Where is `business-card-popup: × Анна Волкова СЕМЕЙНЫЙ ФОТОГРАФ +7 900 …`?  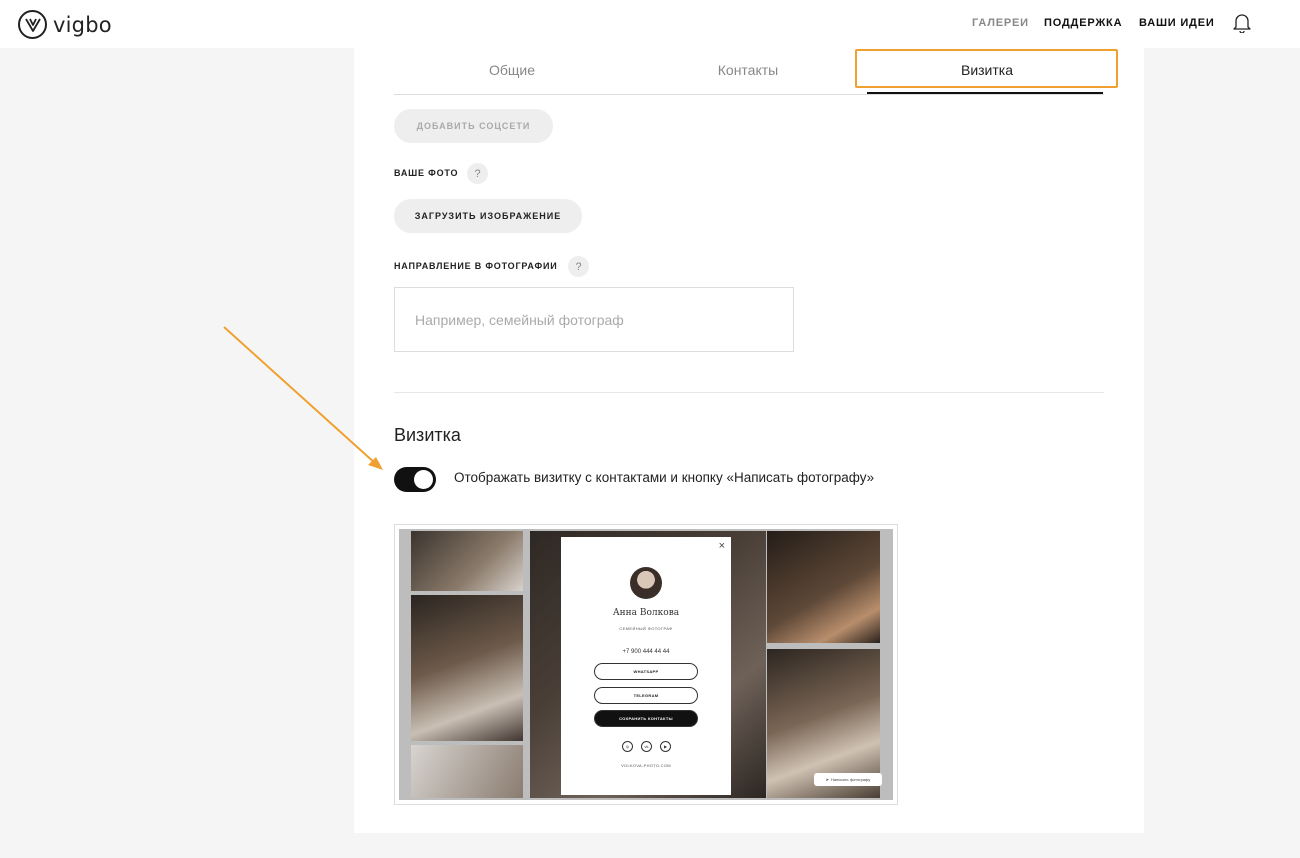
business-card-popup: × Анна Волкова СЕМЕЙНЫЙ ФОТОГРАФ +7 900 … is located at coordinates (646, 666).